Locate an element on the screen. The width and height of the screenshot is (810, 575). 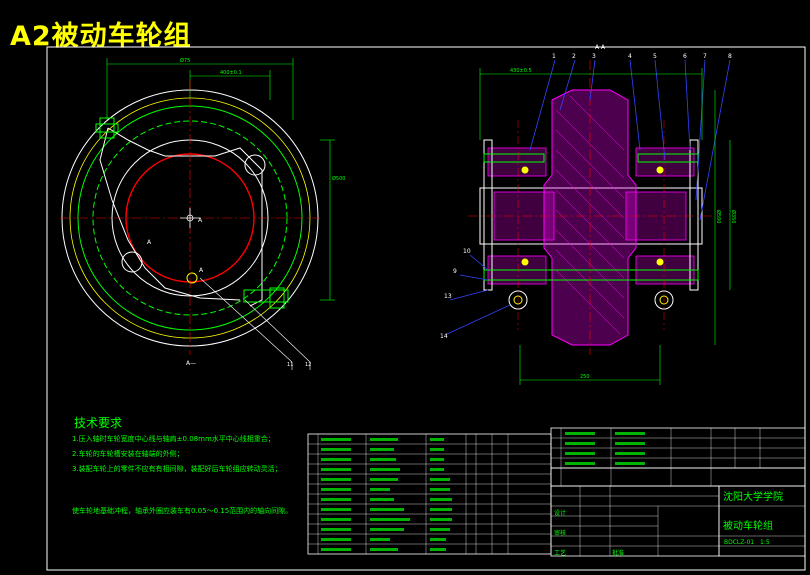
svg-text: 400±0.1 is located at coordinates (231, 73).